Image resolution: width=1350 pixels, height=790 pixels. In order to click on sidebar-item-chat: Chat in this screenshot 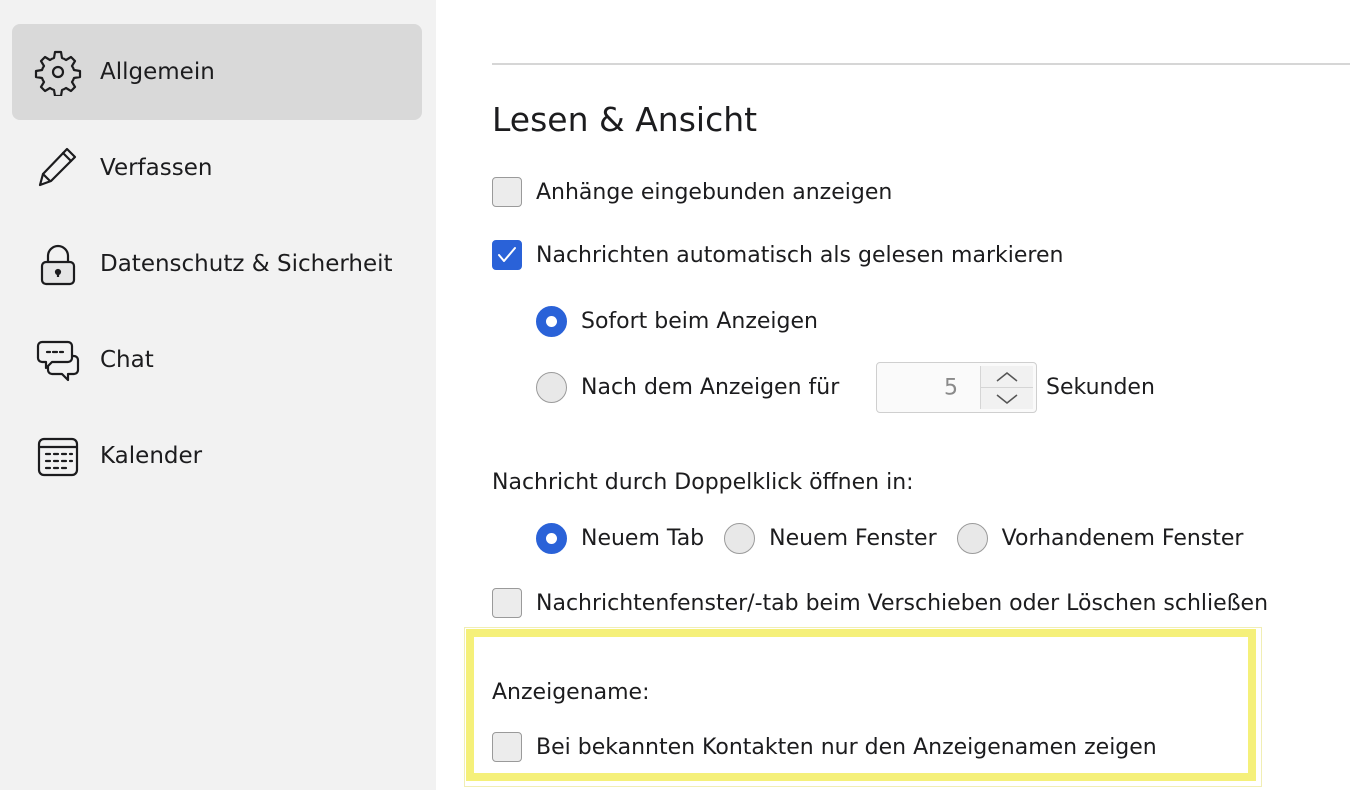, I will do `click(217, 360)`.